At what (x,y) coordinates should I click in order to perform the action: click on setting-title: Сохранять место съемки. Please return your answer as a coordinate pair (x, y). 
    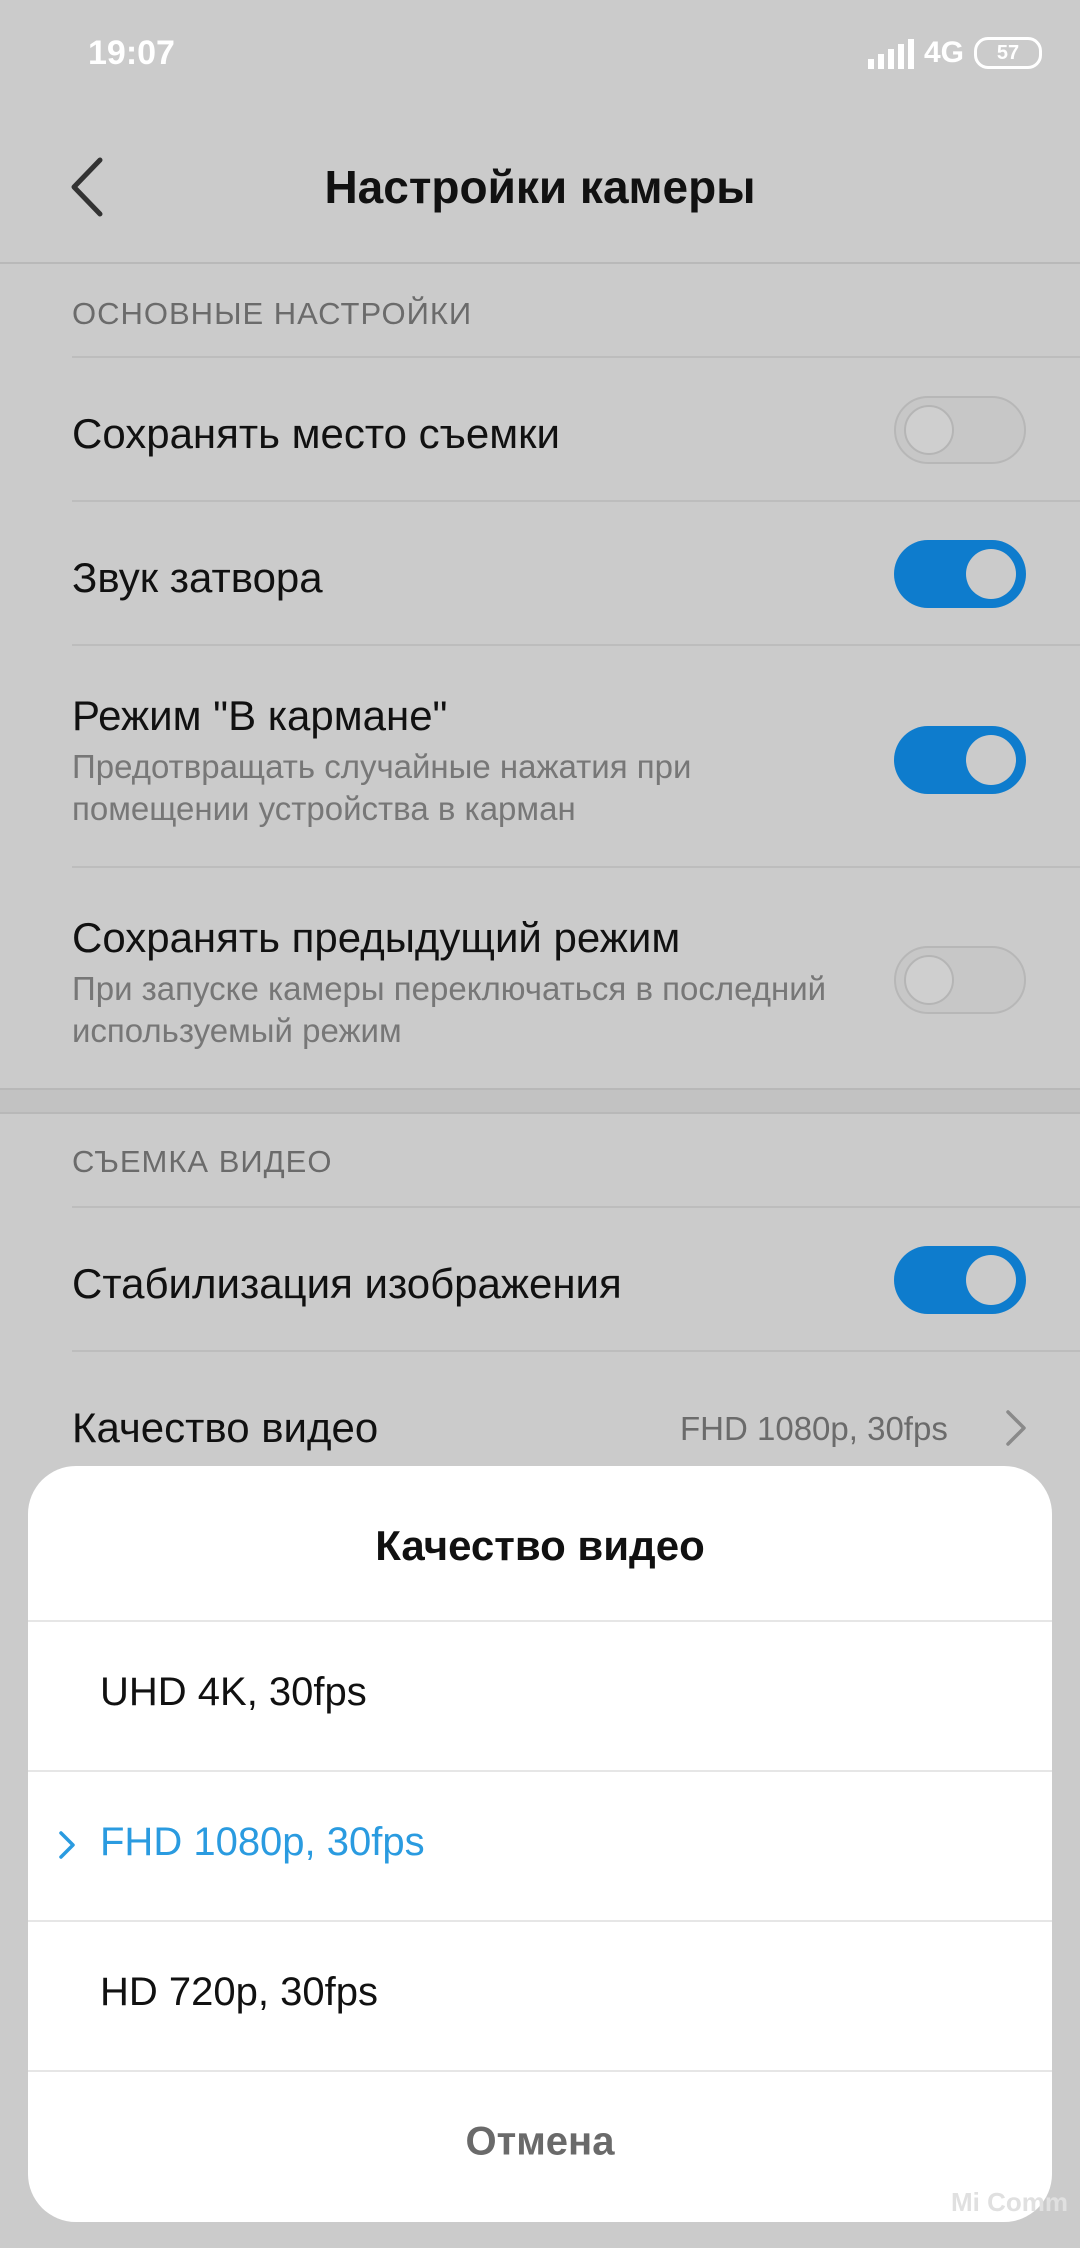
    Looking at the image, I should click on (316, 433).